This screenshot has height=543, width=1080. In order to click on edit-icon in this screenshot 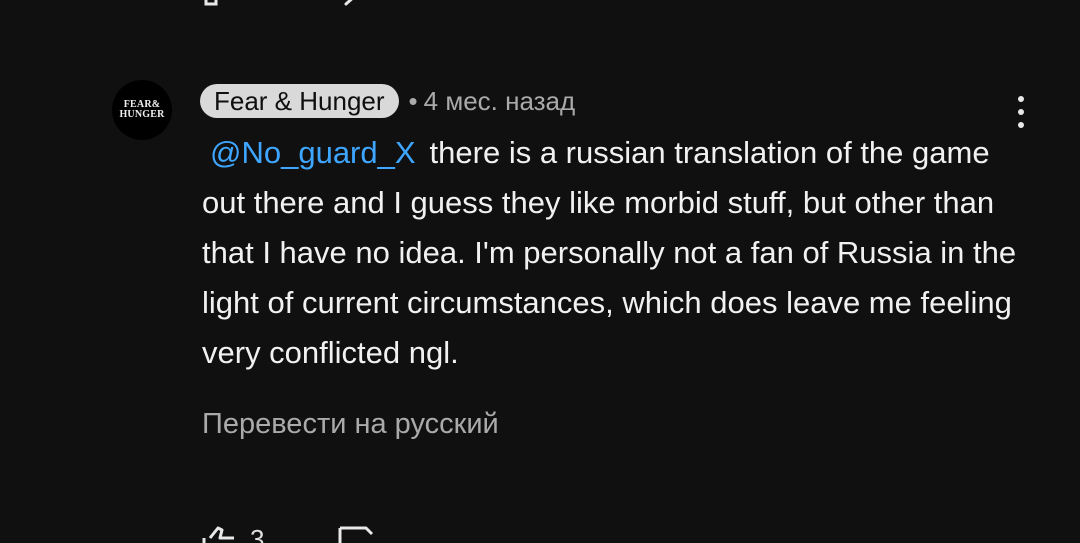, I will do `click(355, 4)`.